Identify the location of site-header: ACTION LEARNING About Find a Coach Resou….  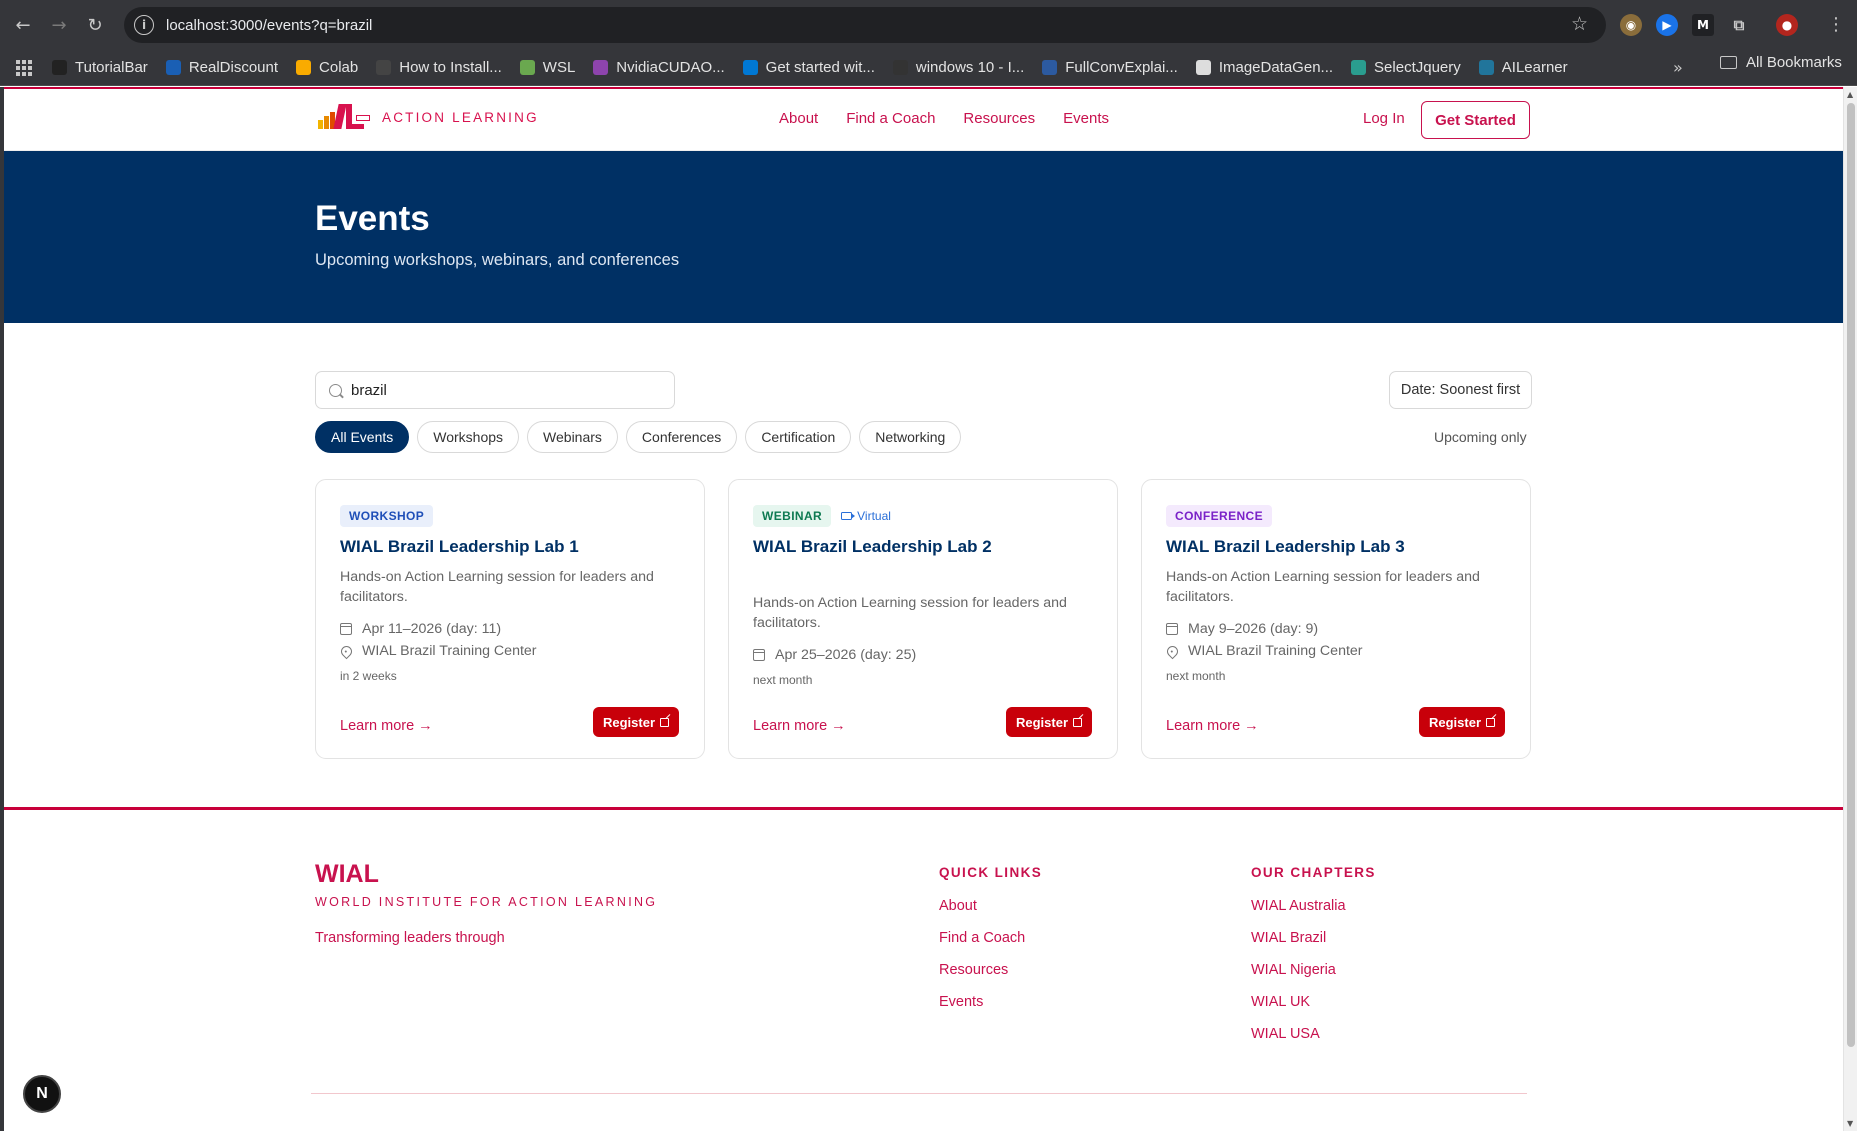
(923, 120).